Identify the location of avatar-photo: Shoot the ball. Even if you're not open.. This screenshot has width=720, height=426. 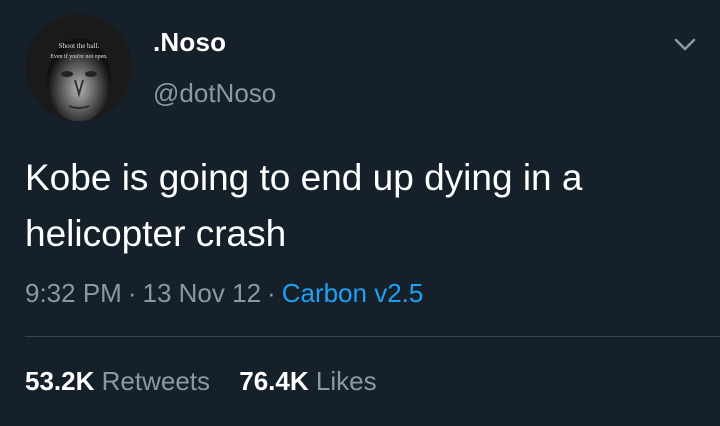
(78, 67).